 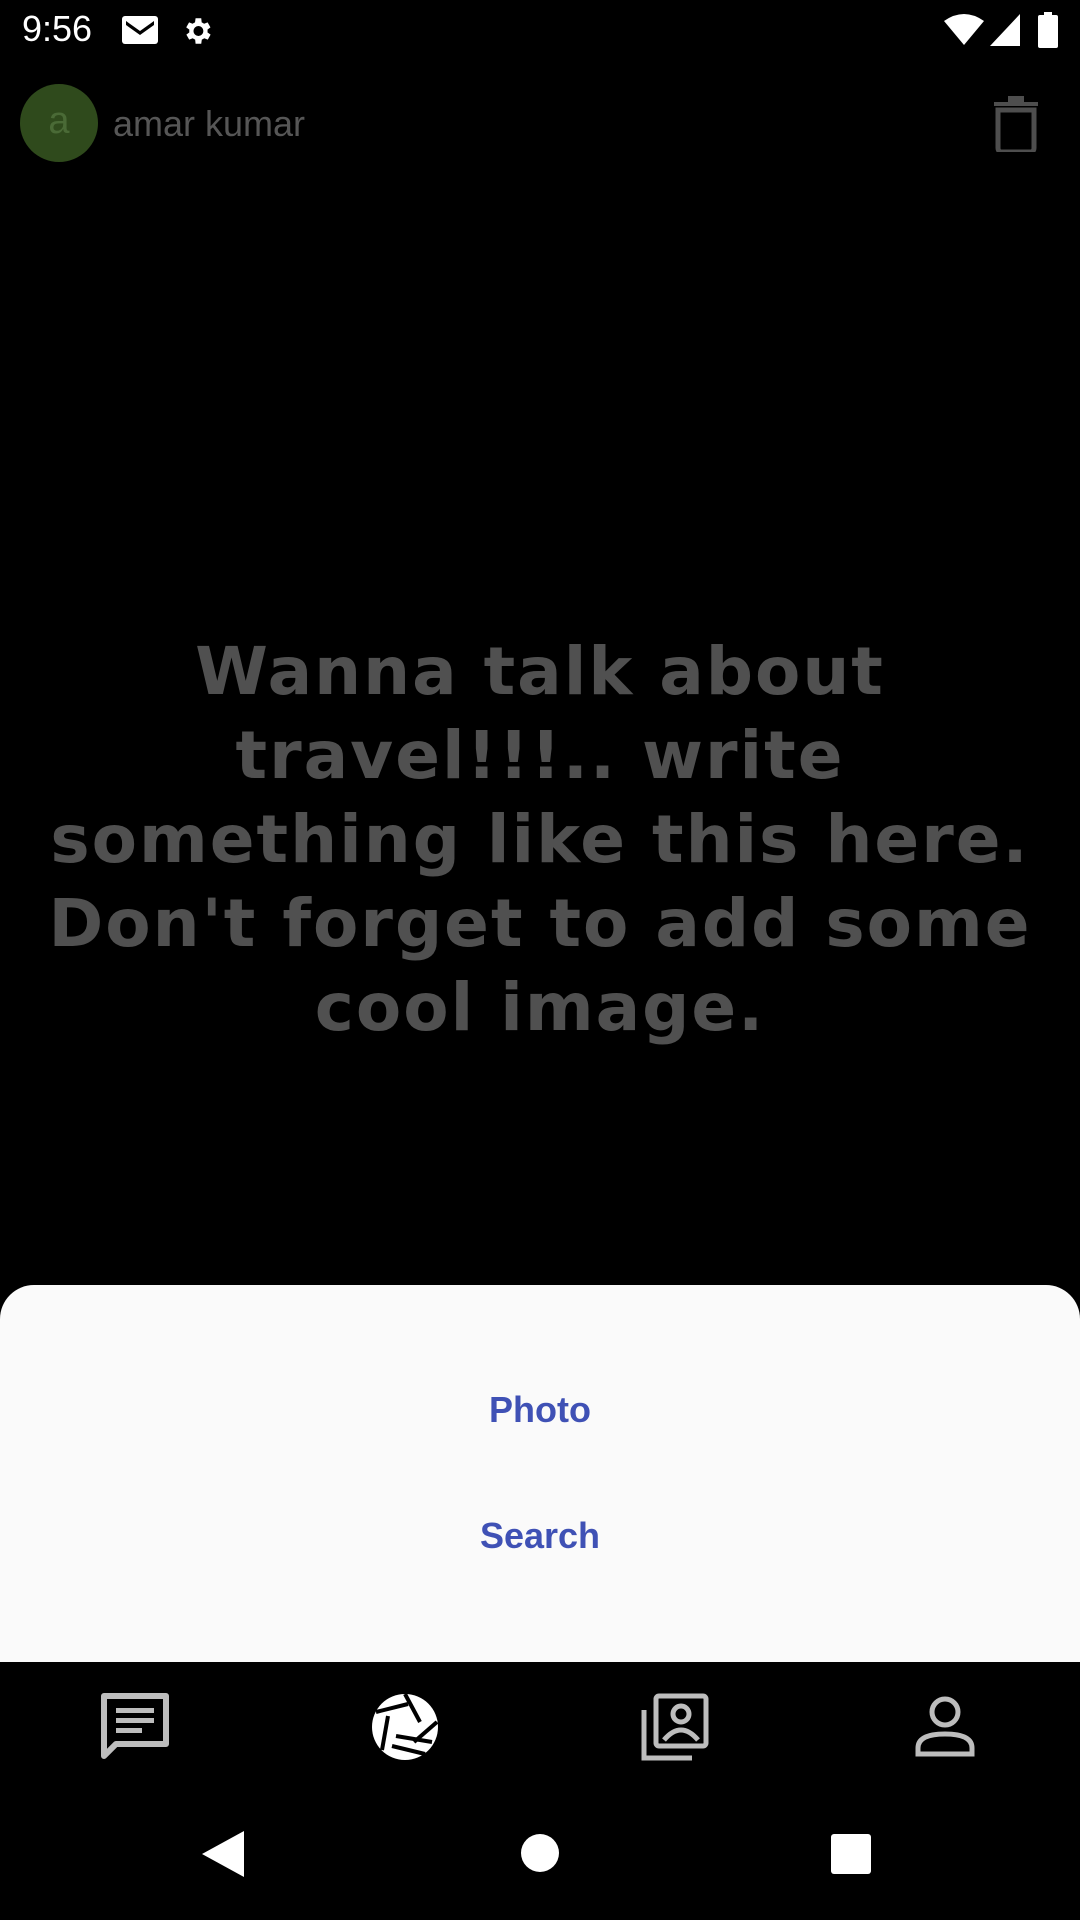 I want to click on camera-aperture-icon, so click(x=405, y=1727).